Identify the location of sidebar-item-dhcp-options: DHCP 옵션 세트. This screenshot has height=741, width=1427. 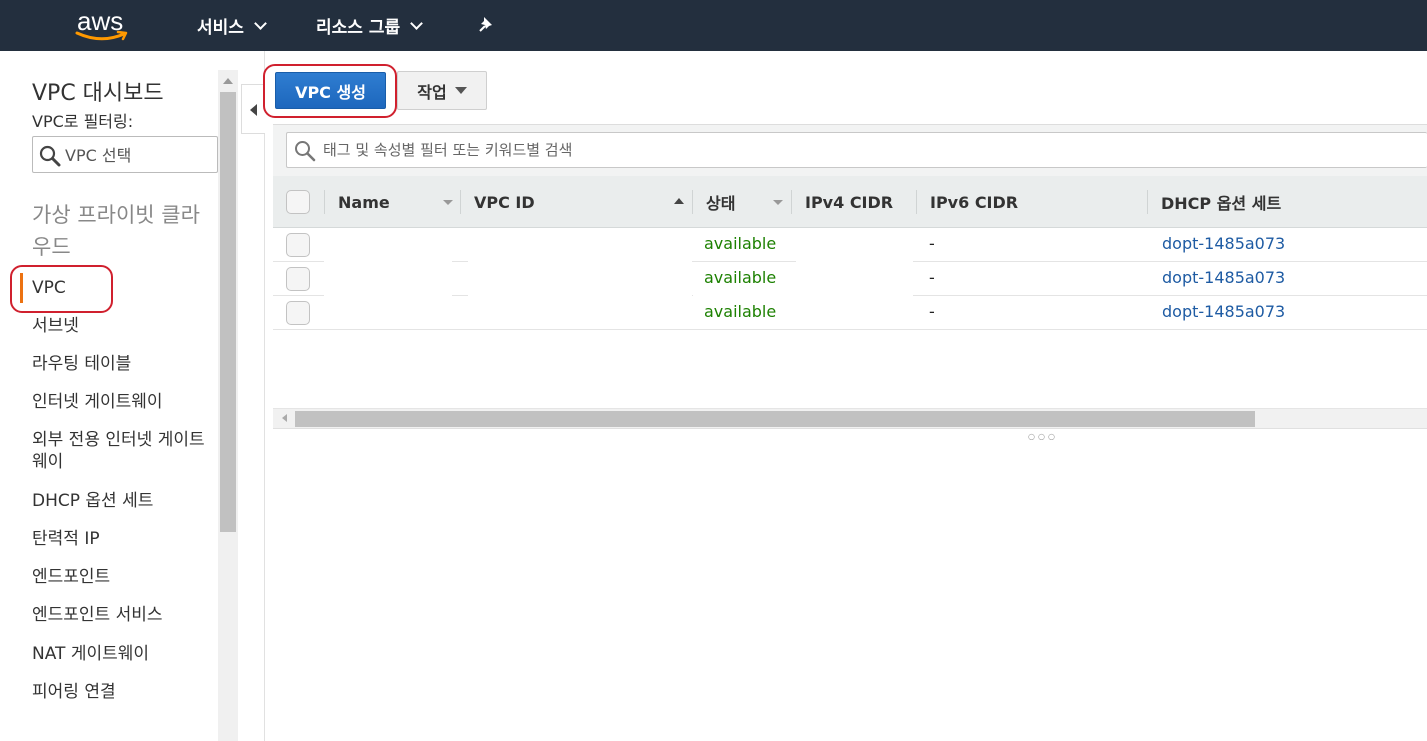
(121, 501).